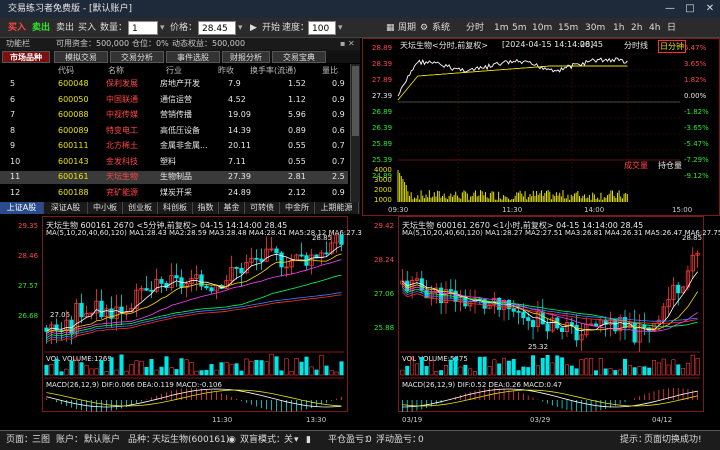 The height and width of the screenshot is (450, 720). I want to click on status-fl: 0, so click(421, 440).